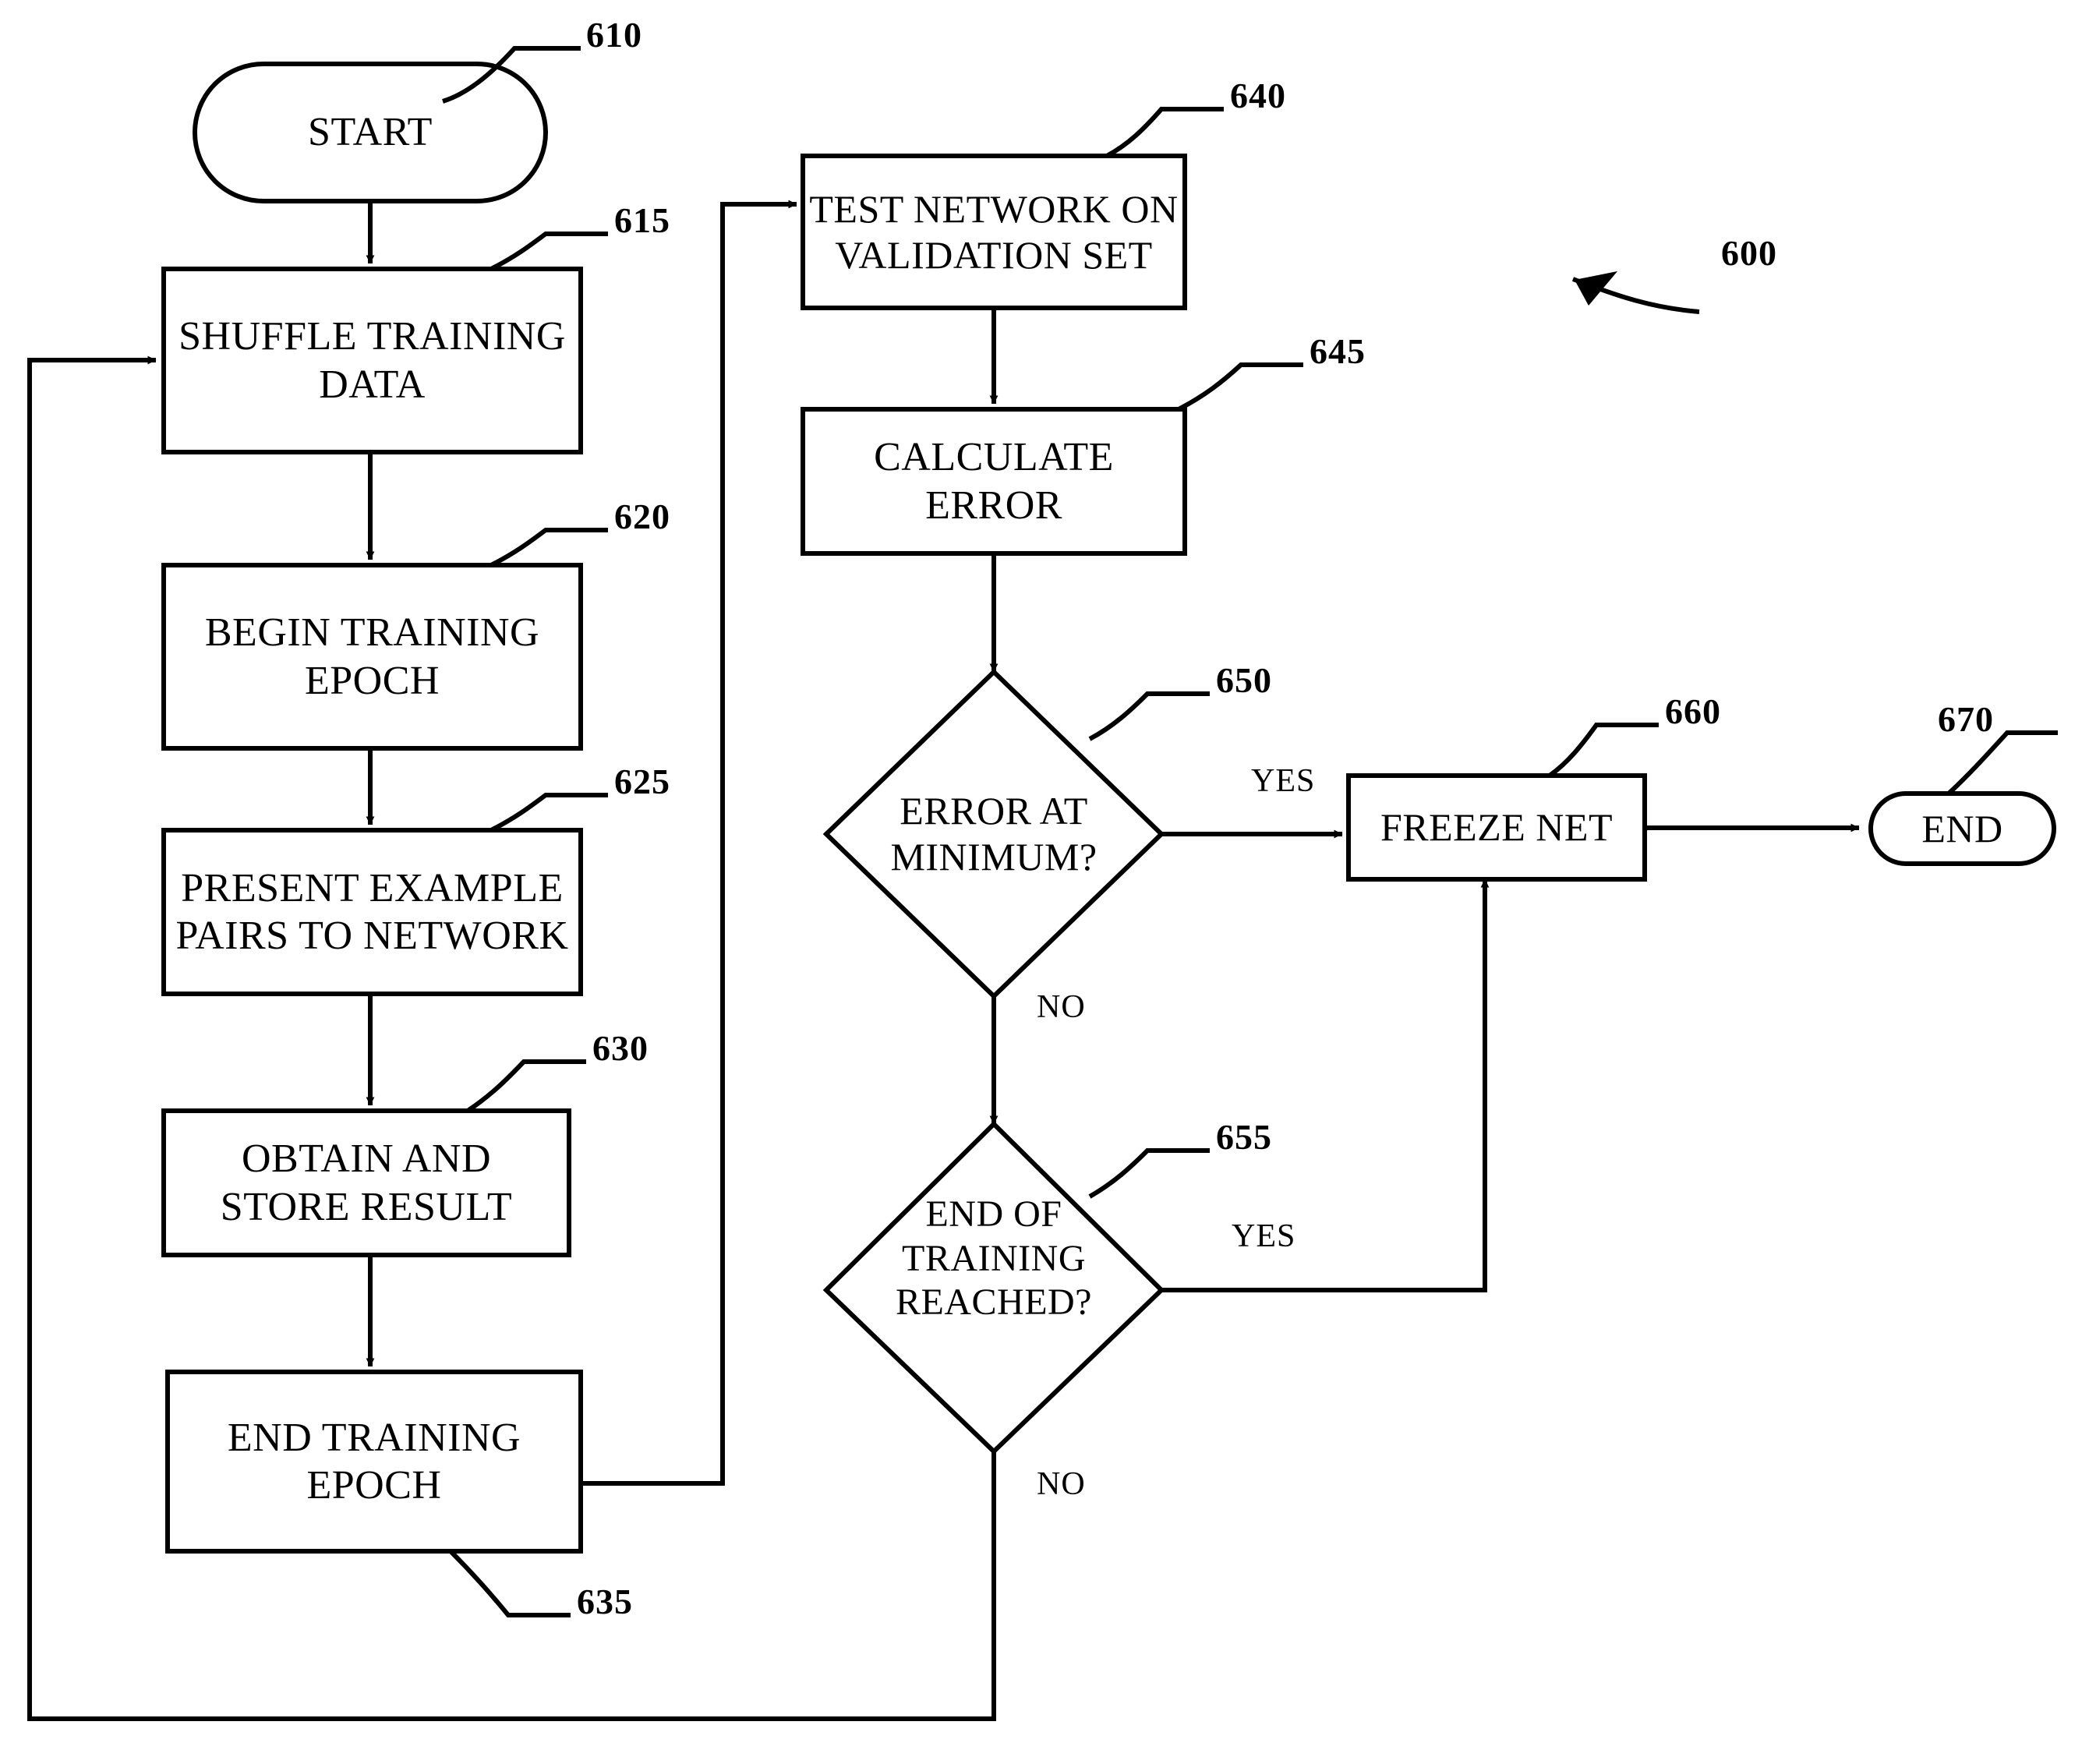 This screenshot has width=2089, height=1764. What do you see at coordinates (993, 1214) in the screenshot?
I see `endtrain-label-line1: END OF` at bounding box center [993, 1214].